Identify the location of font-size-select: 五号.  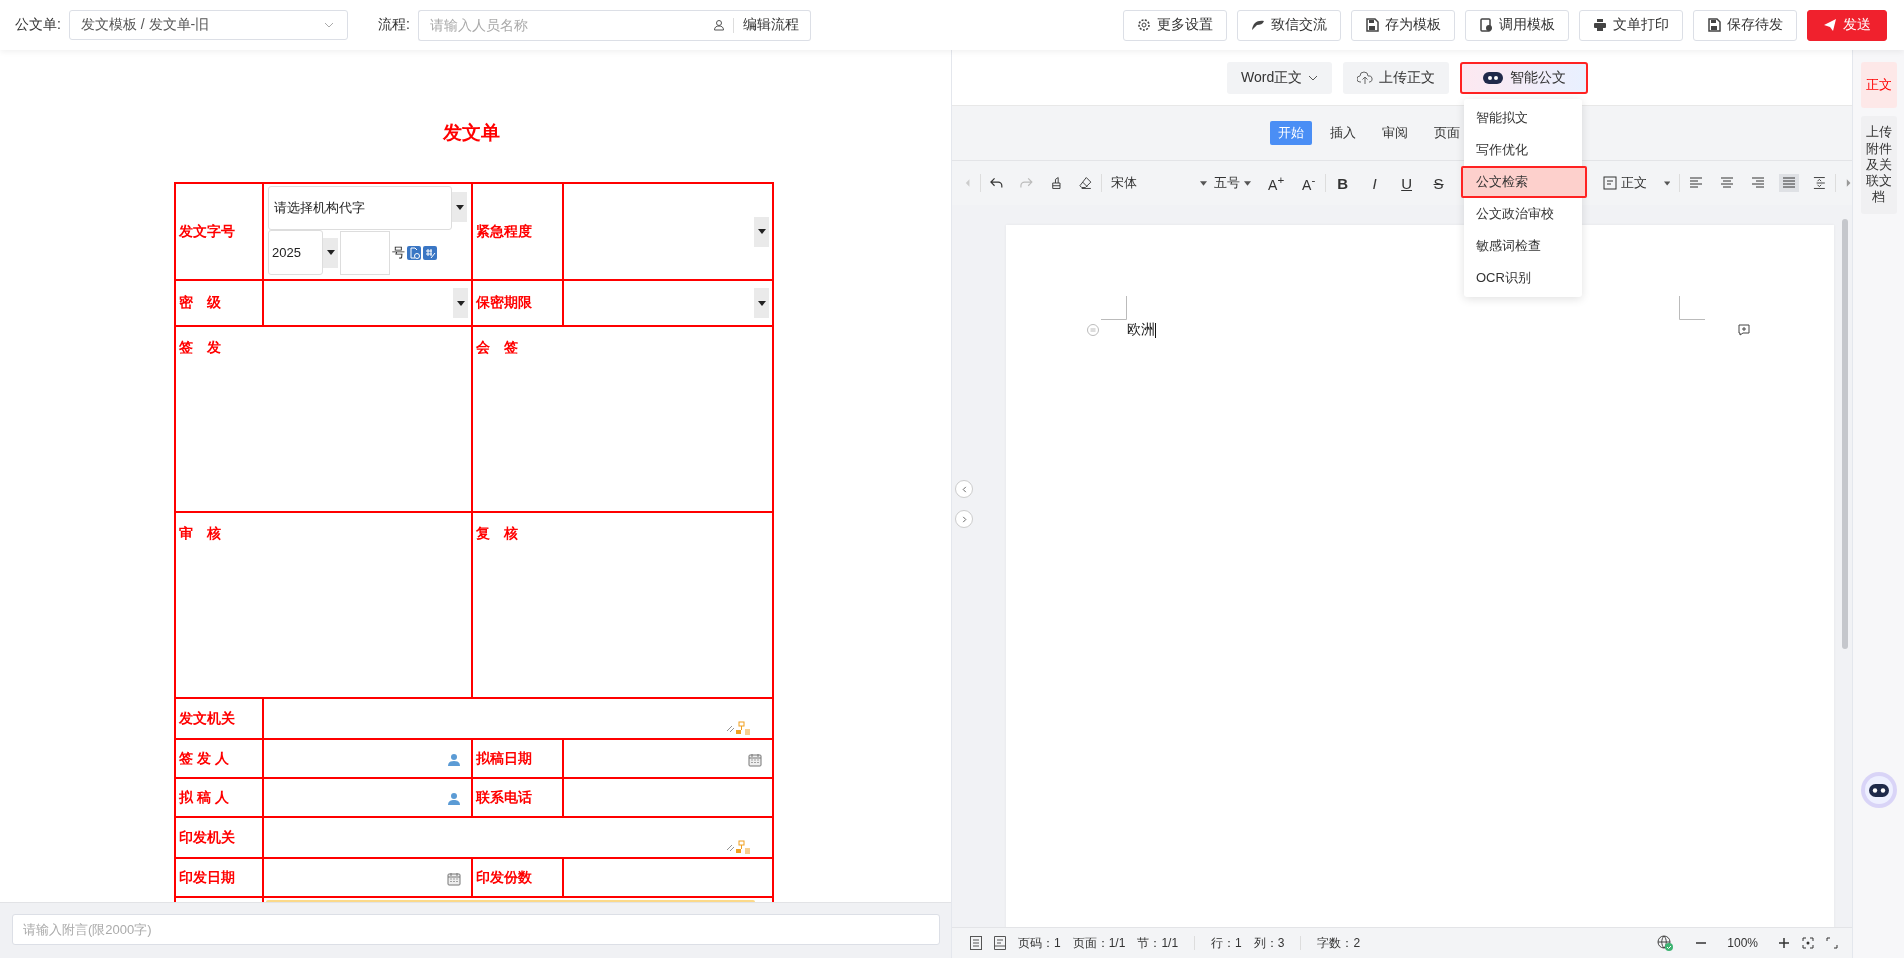
(1233, 183).